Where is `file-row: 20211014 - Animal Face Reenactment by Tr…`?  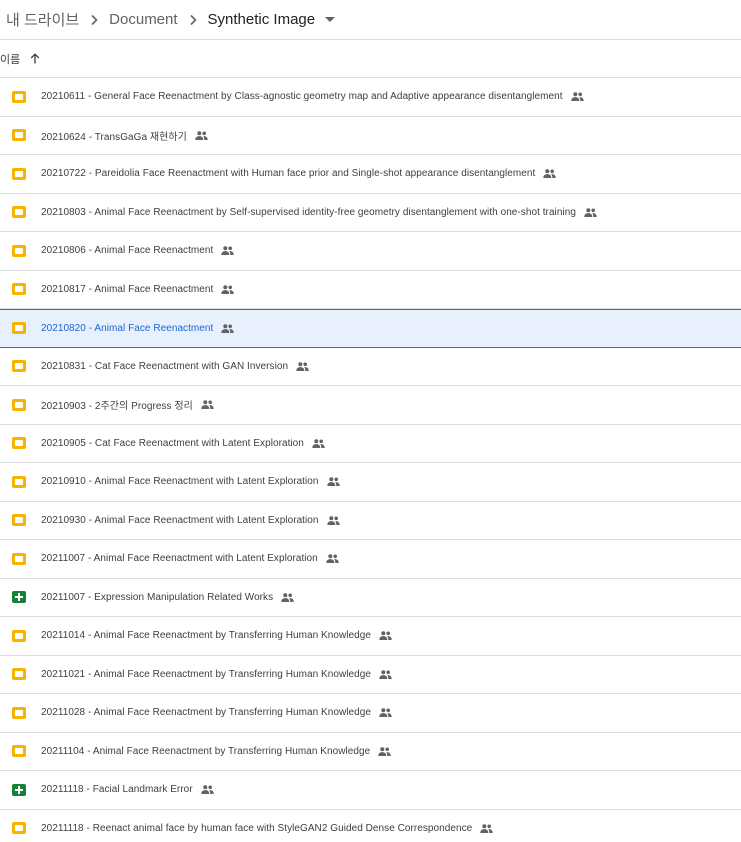 file-row: 20211014 - Animal Face Reenactment by Tr… is located at coordinates (370, 636).